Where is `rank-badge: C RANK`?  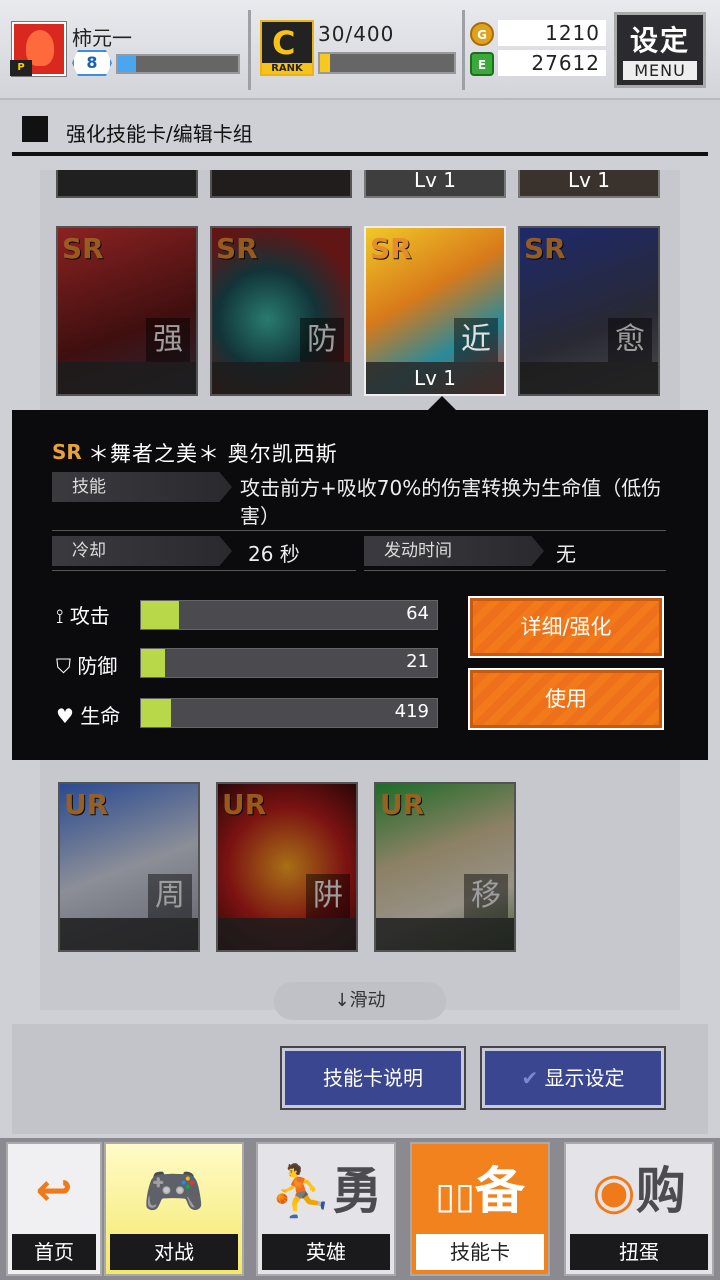 rank-badge: C RANK is located at coordinates (287, 48).